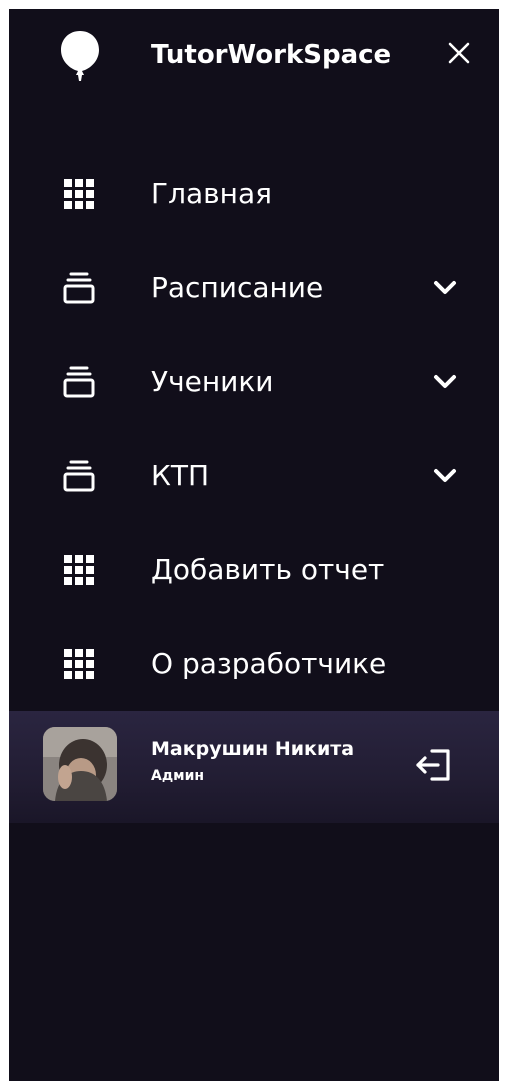 Image resolution: width=506 pixels, height=1090 pixels. Describe the element at coordinates (254, 767) in the screenshot. I see `user-profile-card: Макрушин Никита Админ` at that location.